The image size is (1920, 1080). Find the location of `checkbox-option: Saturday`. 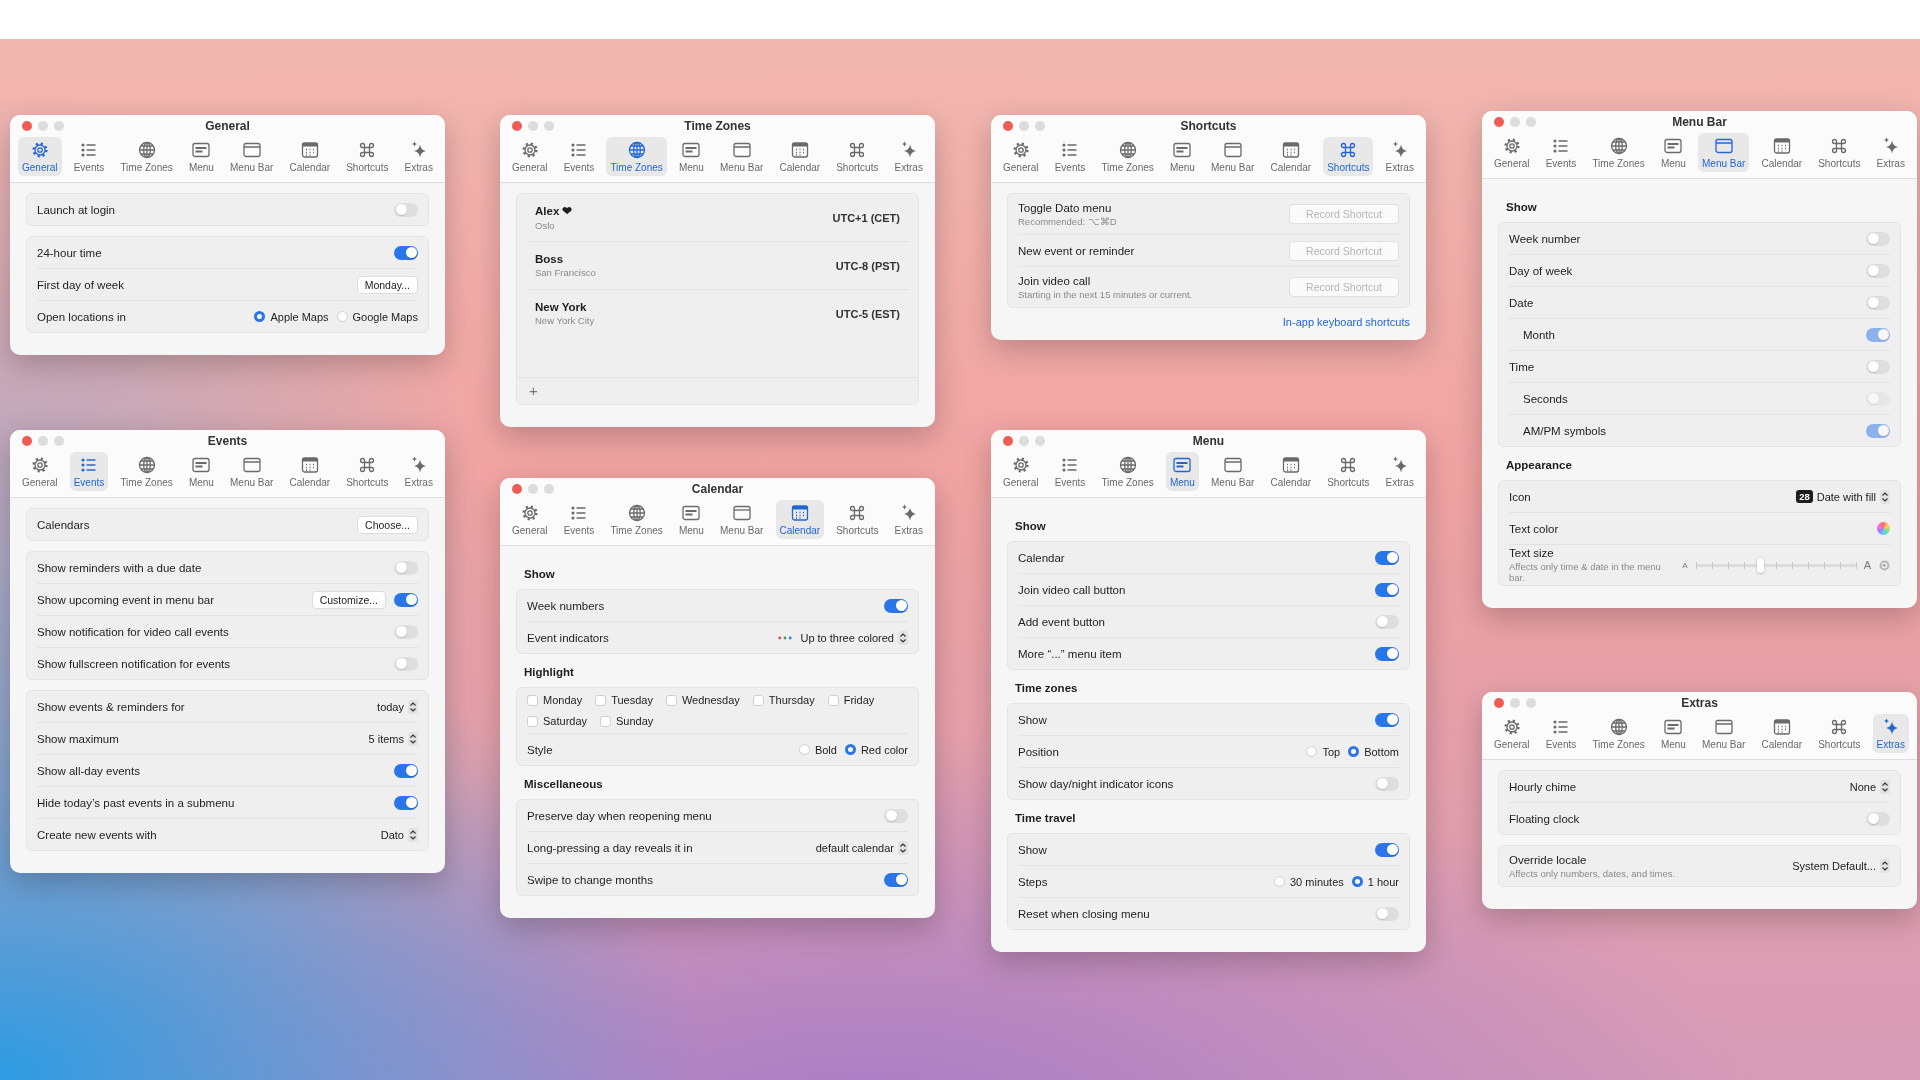

checkbox-option: Saturday is located at coordinates (557, 721).